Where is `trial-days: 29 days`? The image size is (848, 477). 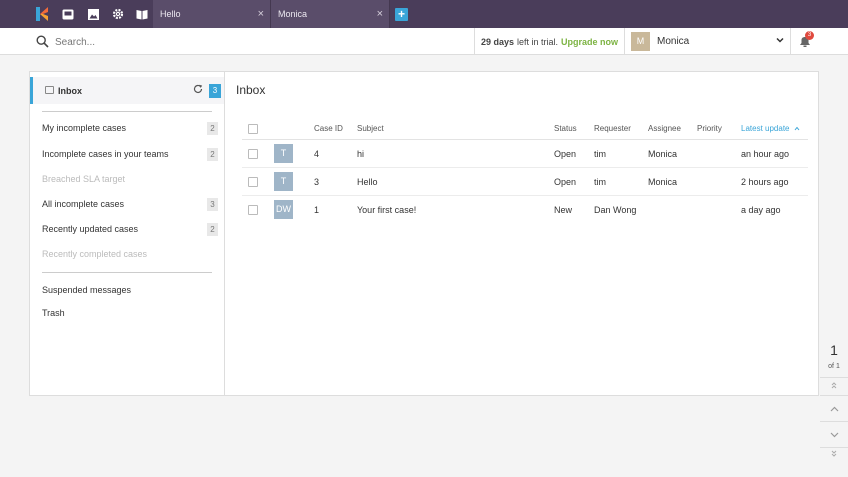 trial-days: 29 days is located at coordinates (497, 41).